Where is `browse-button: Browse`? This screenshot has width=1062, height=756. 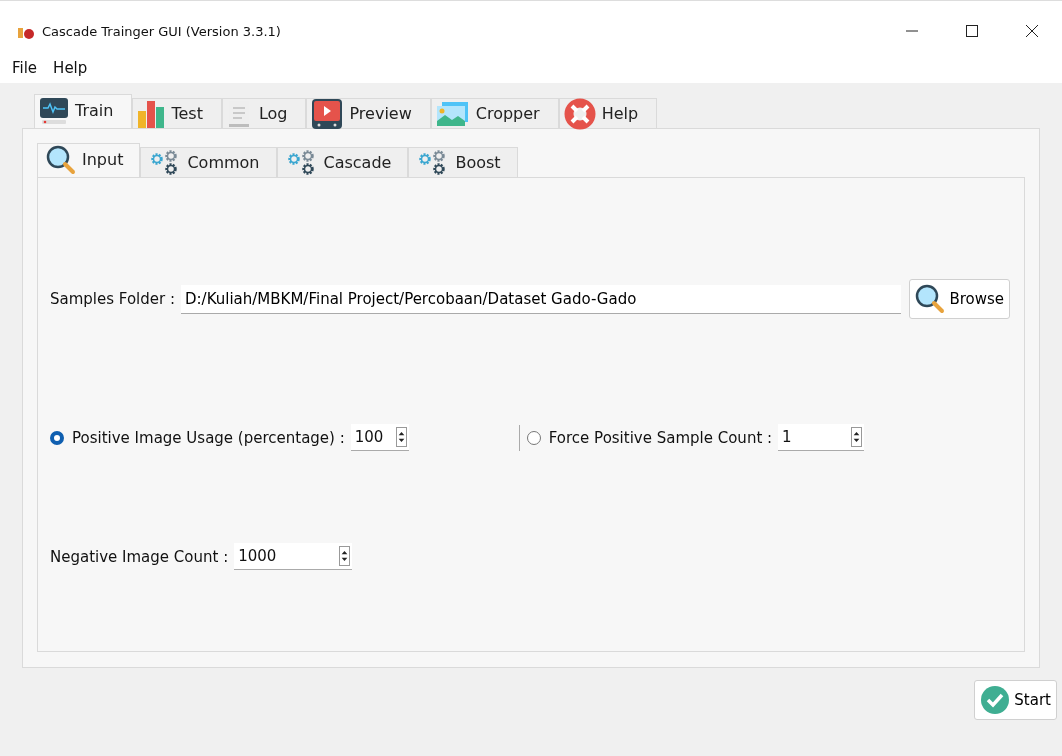
browse-button: Browse is located at coordinates (959, 299).